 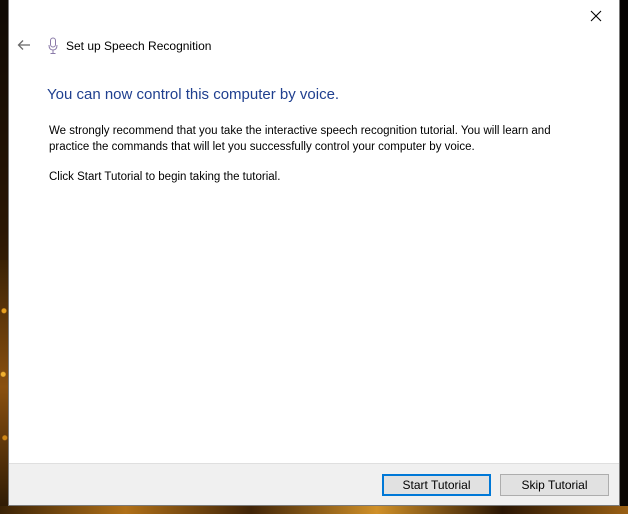 What do you see at coordinates (139, 46) in the screenshot?
I see `window-title: Set up Speech Recognition` at bounding box center [139, 46].